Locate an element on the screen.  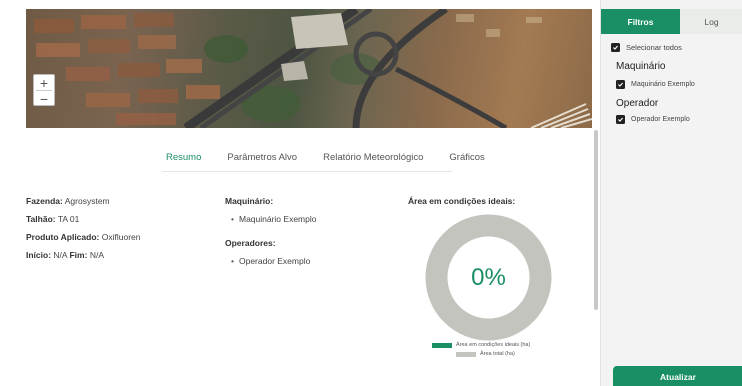
product-label: Produto Aplicado: is located at coordinates (63, 237).